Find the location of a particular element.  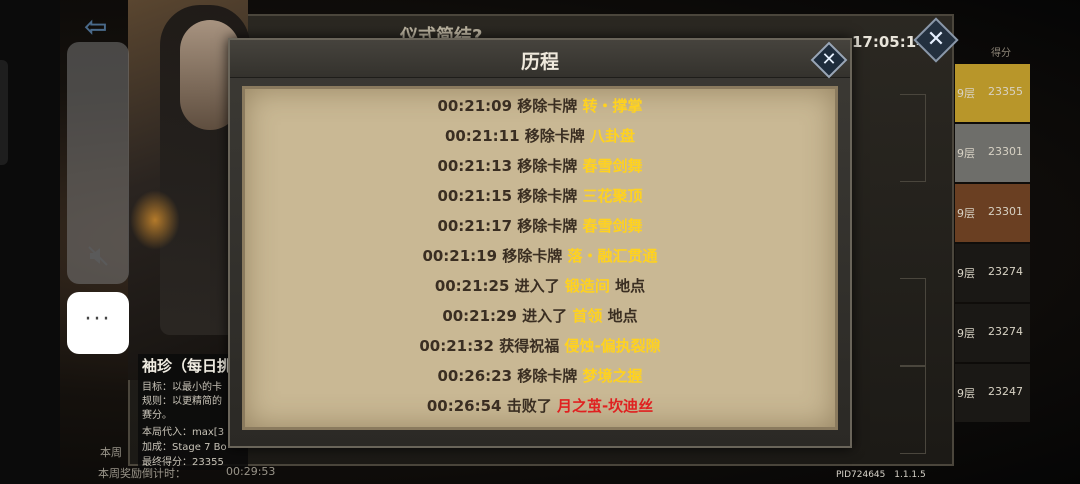

character-goal: 目标：以最小的卡 is located at coordinates (182, 387).